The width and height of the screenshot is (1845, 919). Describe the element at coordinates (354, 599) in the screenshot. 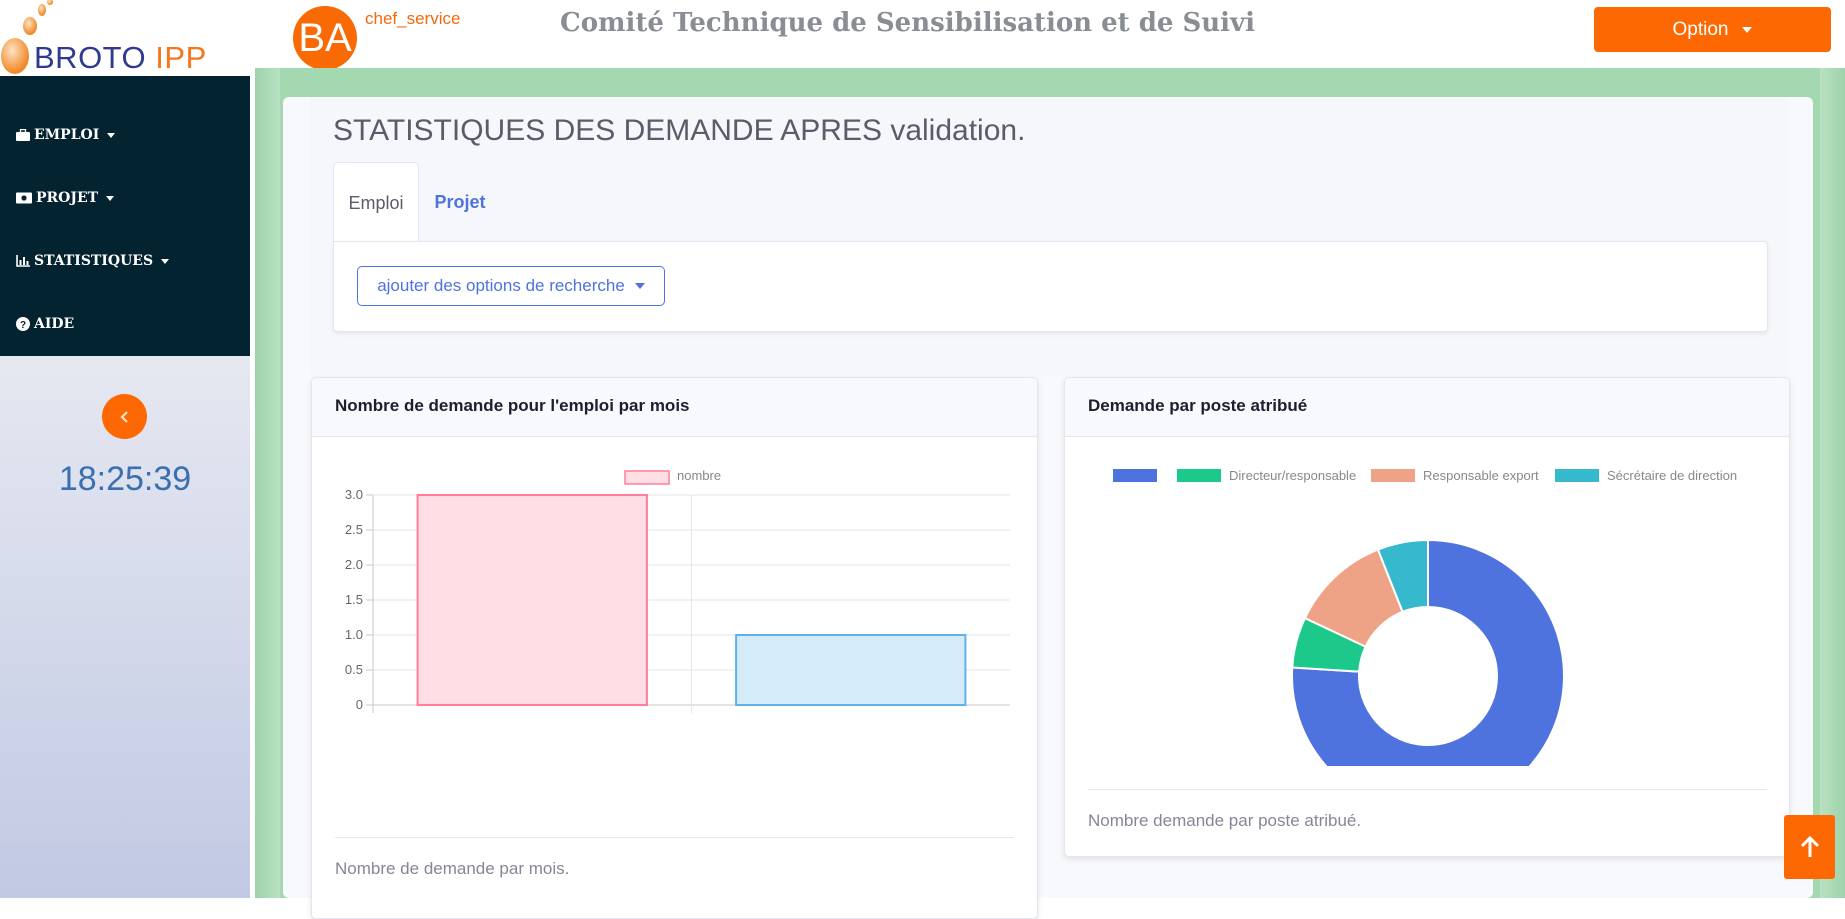

I see `y-tick-label: 1.5` at that location.